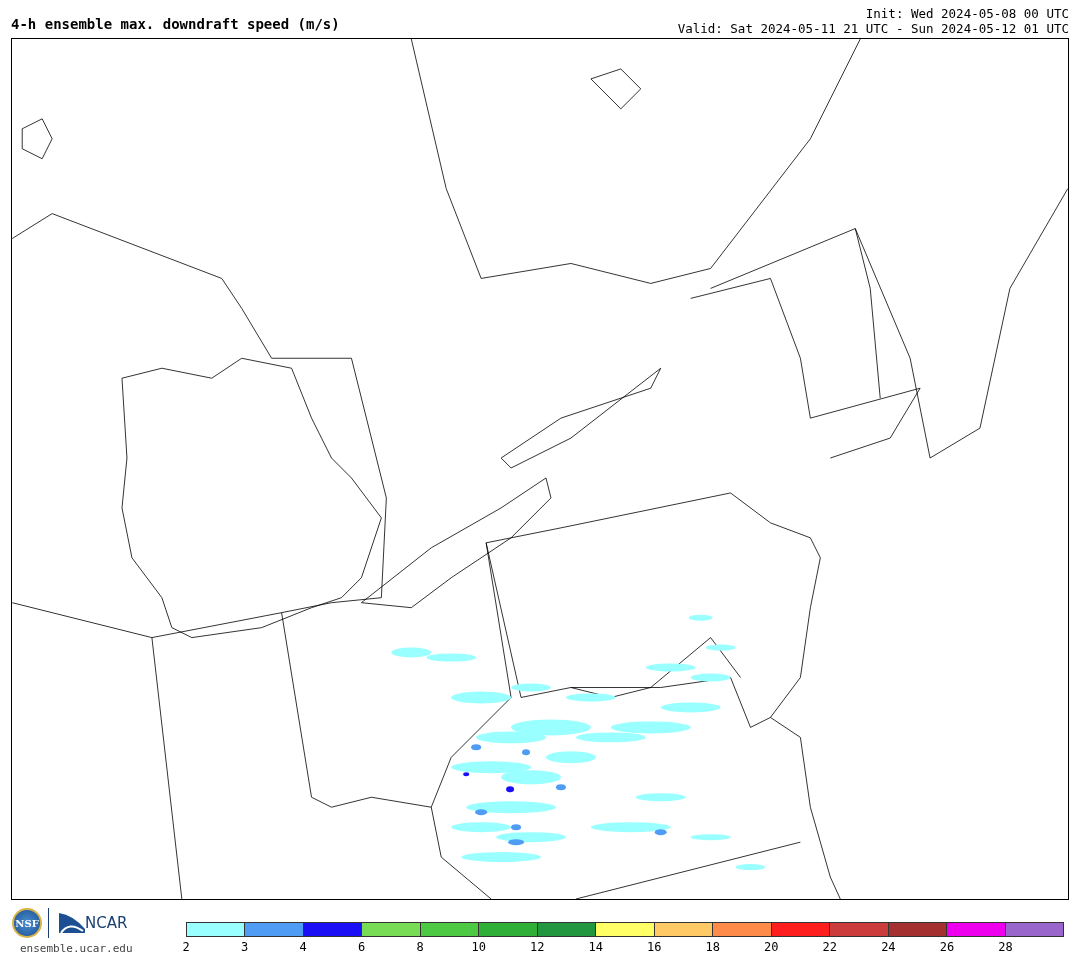 The height and width of the screenshot is (963, 1080). I want to click on tick-label: 12, so click(537, 947).